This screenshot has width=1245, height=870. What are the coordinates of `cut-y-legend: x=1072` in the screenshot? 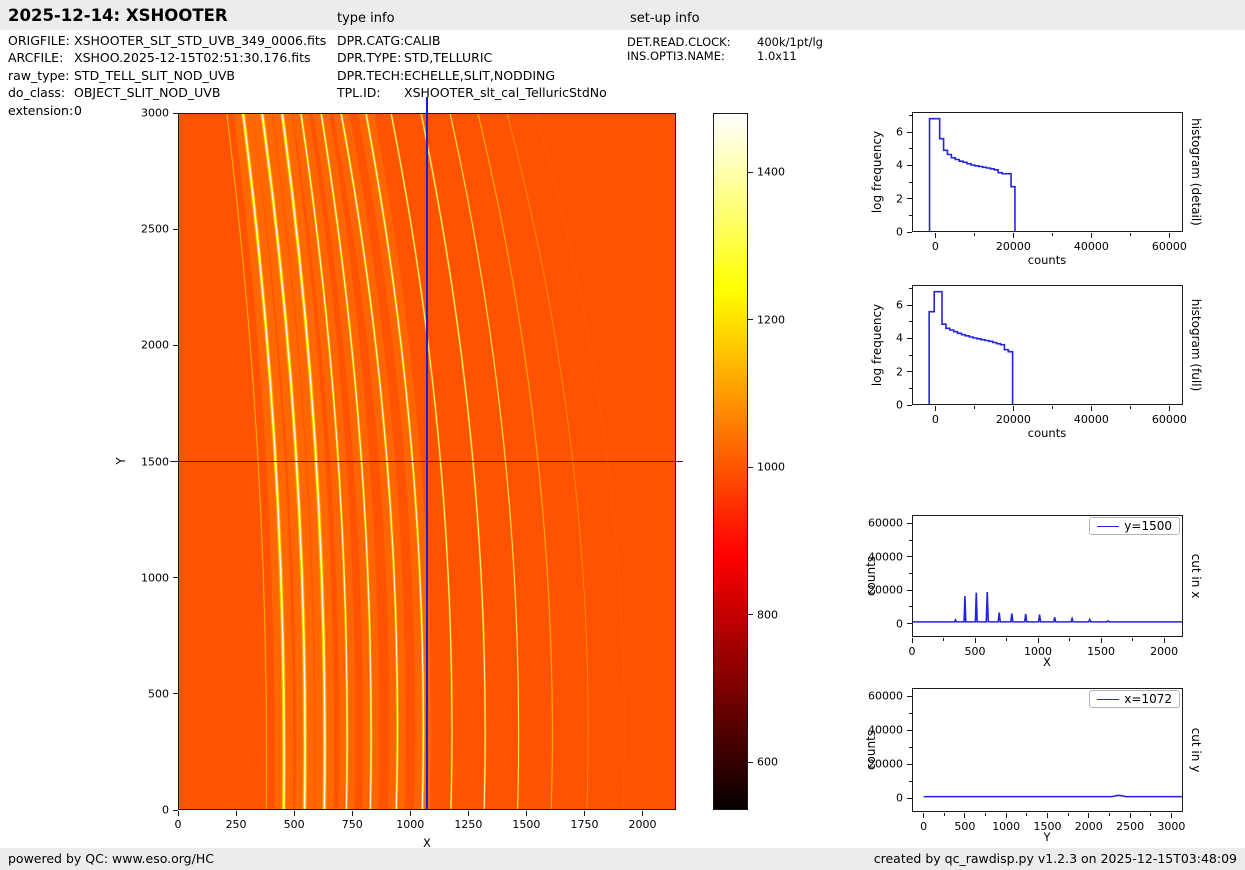 It's located at (1134, 699).